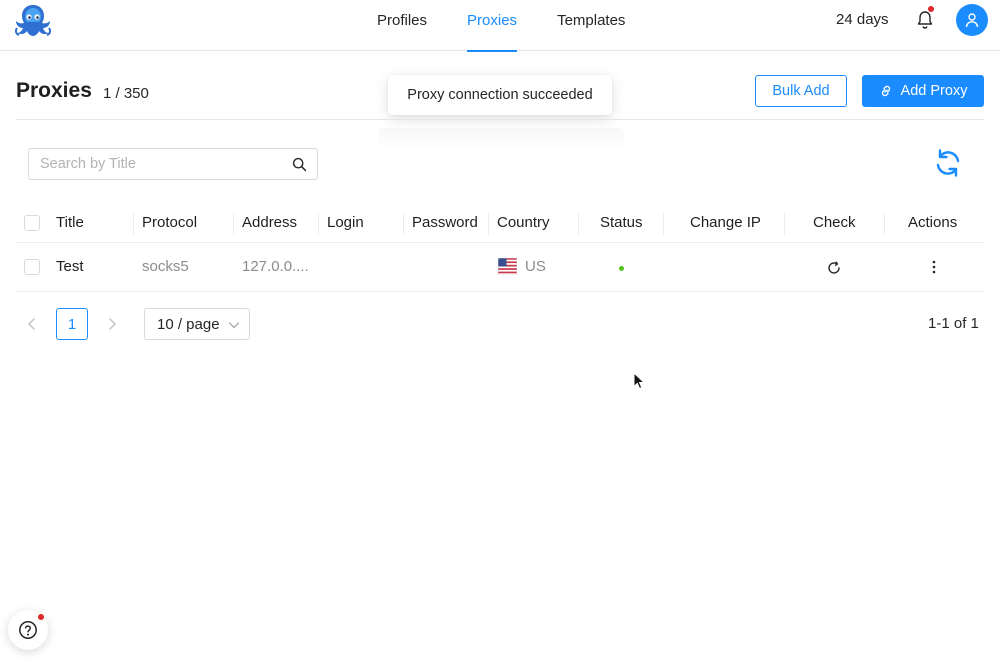 This screenshot has width=1000, height=662. I want to click on search-icon, so click(299, 164).